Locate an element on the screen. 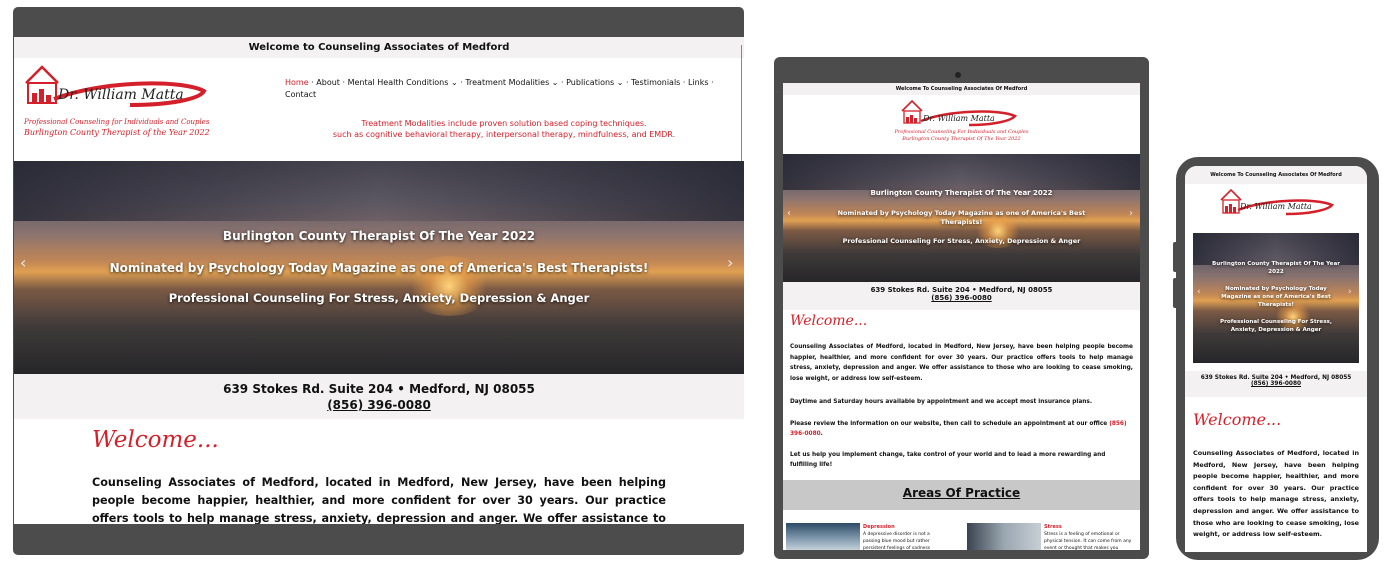 The width and height of the screenshot is (1395, 568). logo: Dr. William Matta is located at coordinates (115, 87).